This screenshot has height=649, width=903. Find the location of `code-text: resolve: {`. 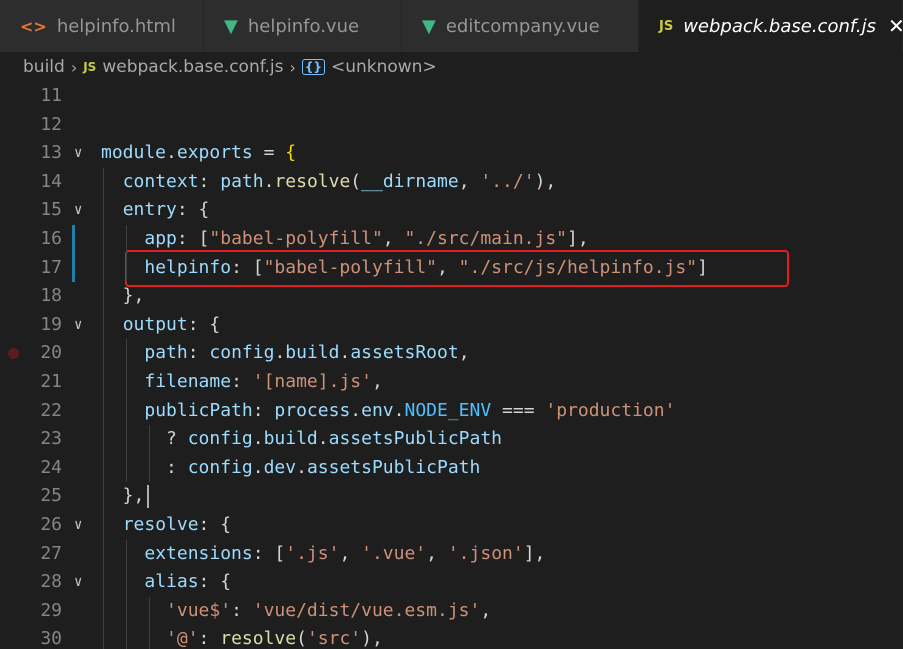

code-text: resolve: { is located at coordinates (166, 525).